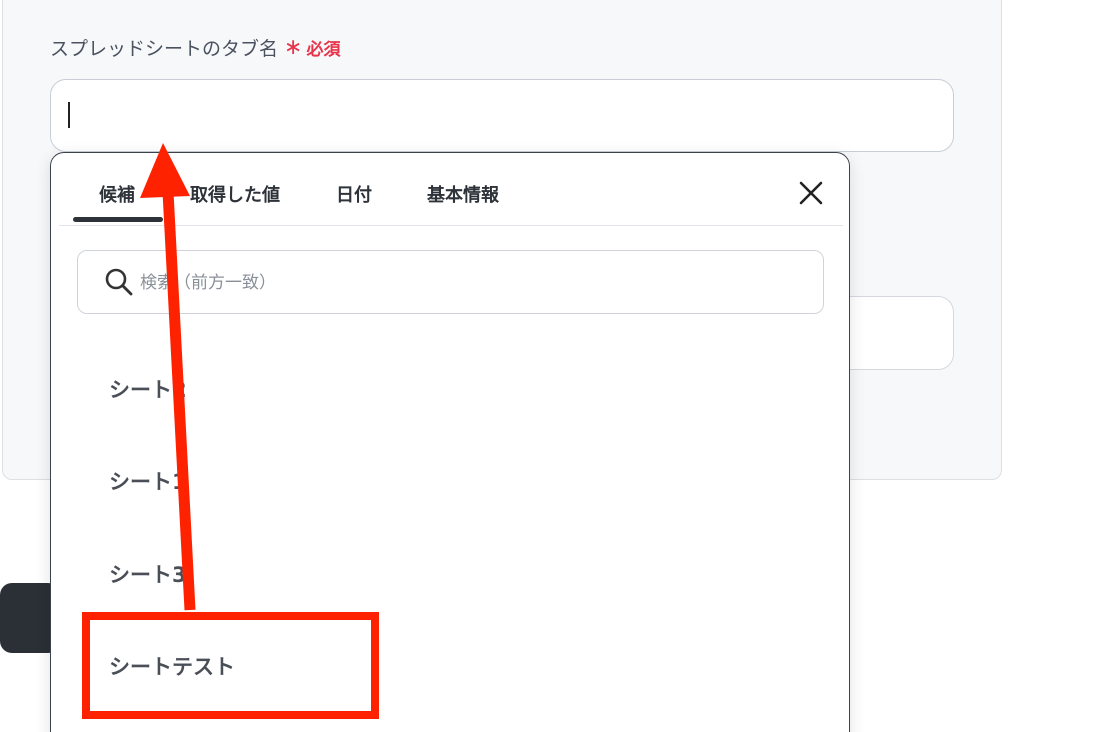  What do you see at coordinates (502, 115) in the screenshot?
I see `tab-name-input` at bounding box center [502, 115].